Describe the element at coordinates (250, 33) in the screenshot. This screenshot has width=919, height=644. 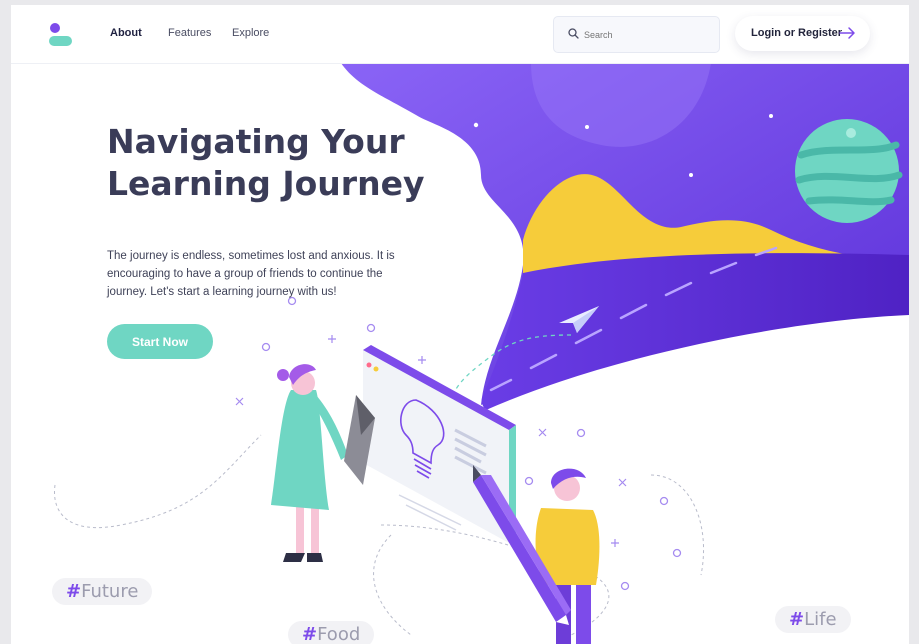
I see `nav-explore: Explore` at that location.